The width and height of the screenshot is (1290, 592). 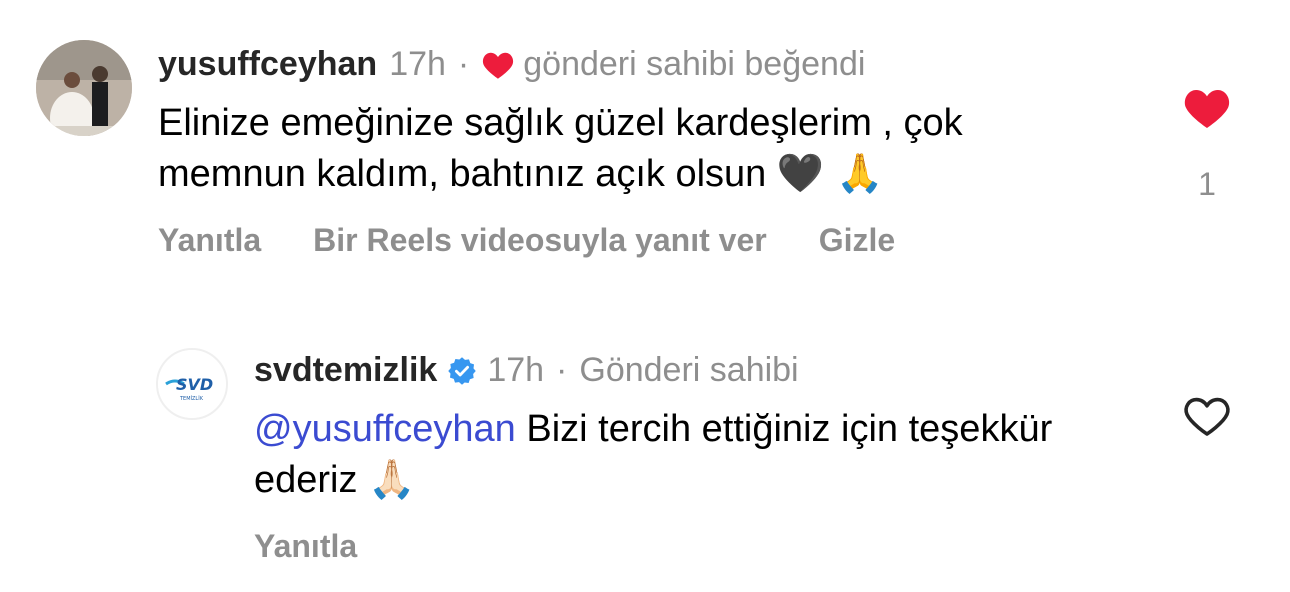 I want to click on avatar: SVD TEMİZLİK, so click(x=192, y=384).